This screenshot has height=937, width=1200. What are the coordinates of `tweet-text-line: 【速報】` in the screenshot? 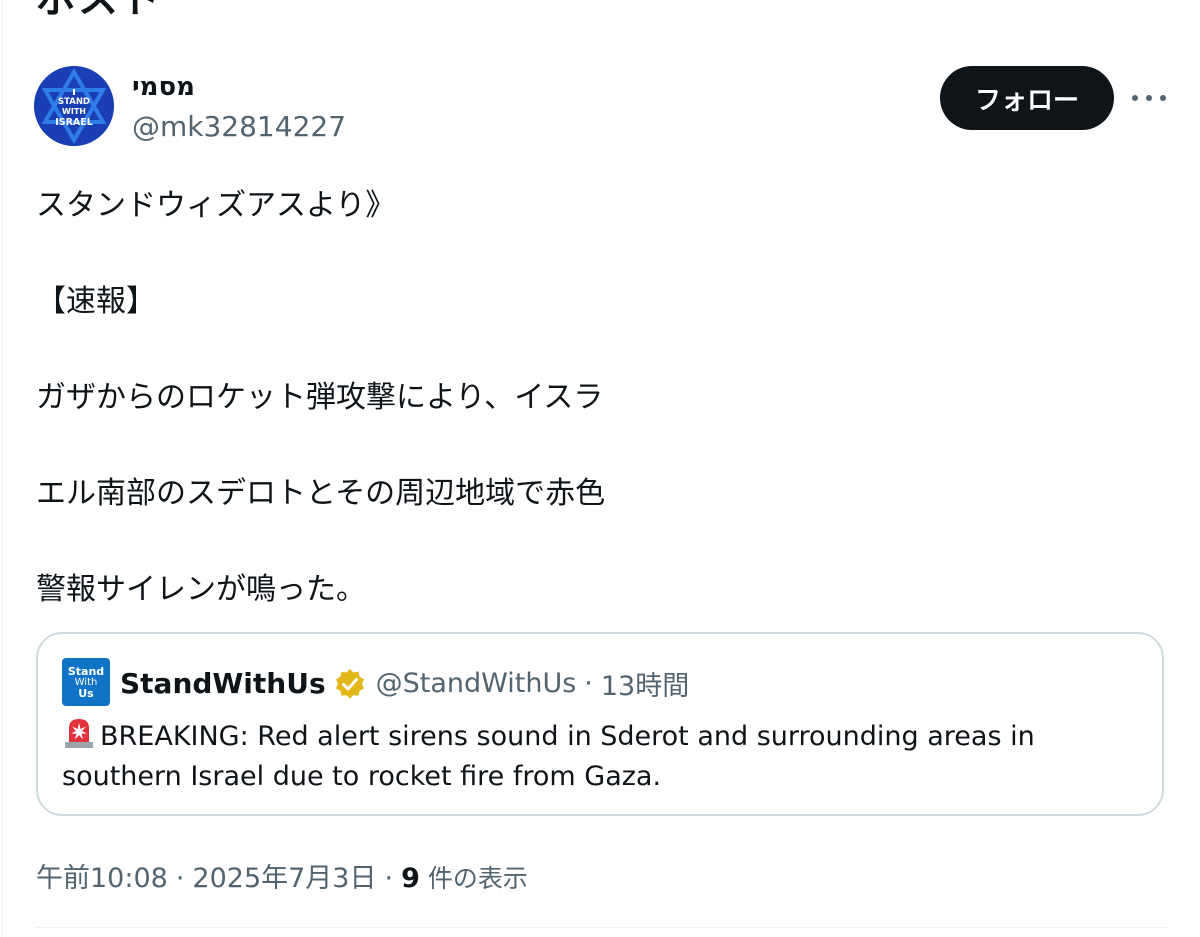 It's located at (96, 301).